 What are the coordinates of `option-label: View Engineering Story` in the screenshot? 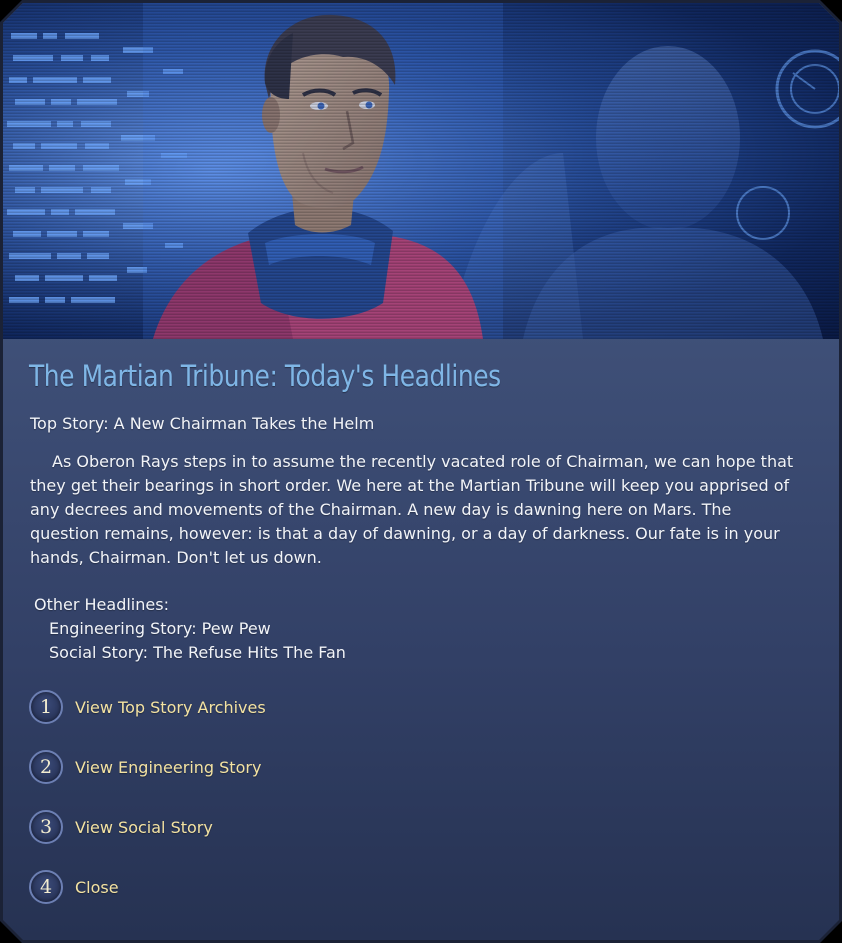 It's located at (168, 767).